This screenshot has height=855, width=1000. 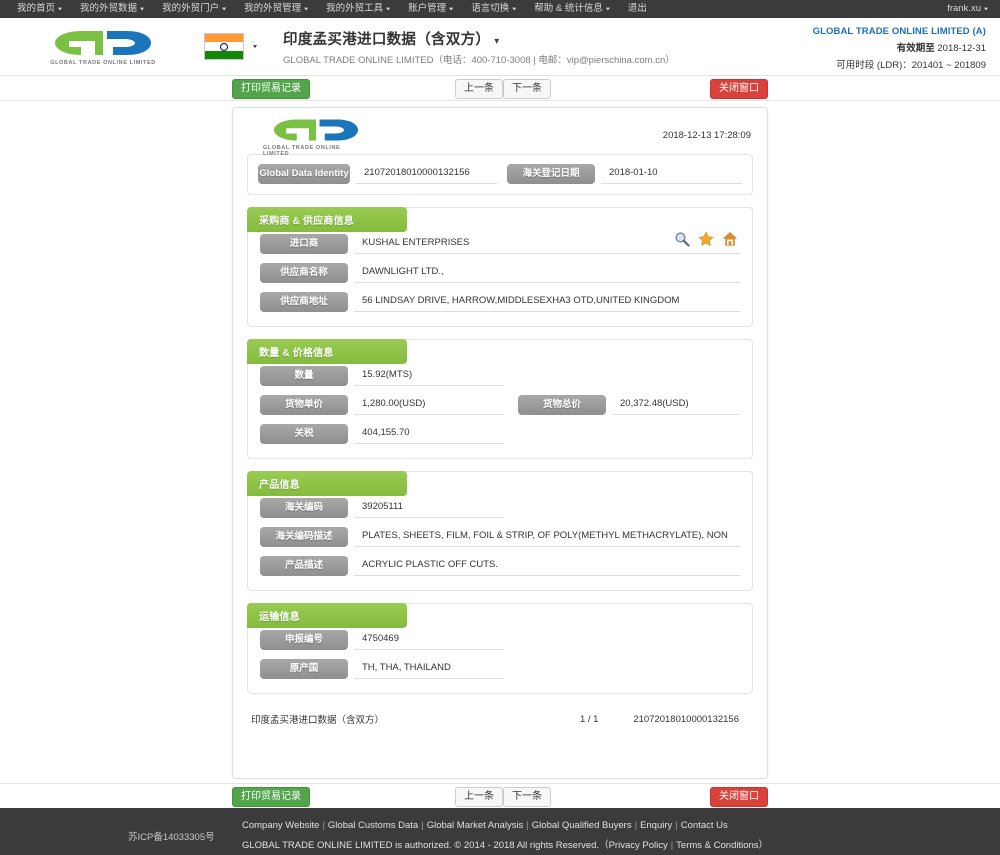 I want to click on home-icon, so click(x=730, y=239).